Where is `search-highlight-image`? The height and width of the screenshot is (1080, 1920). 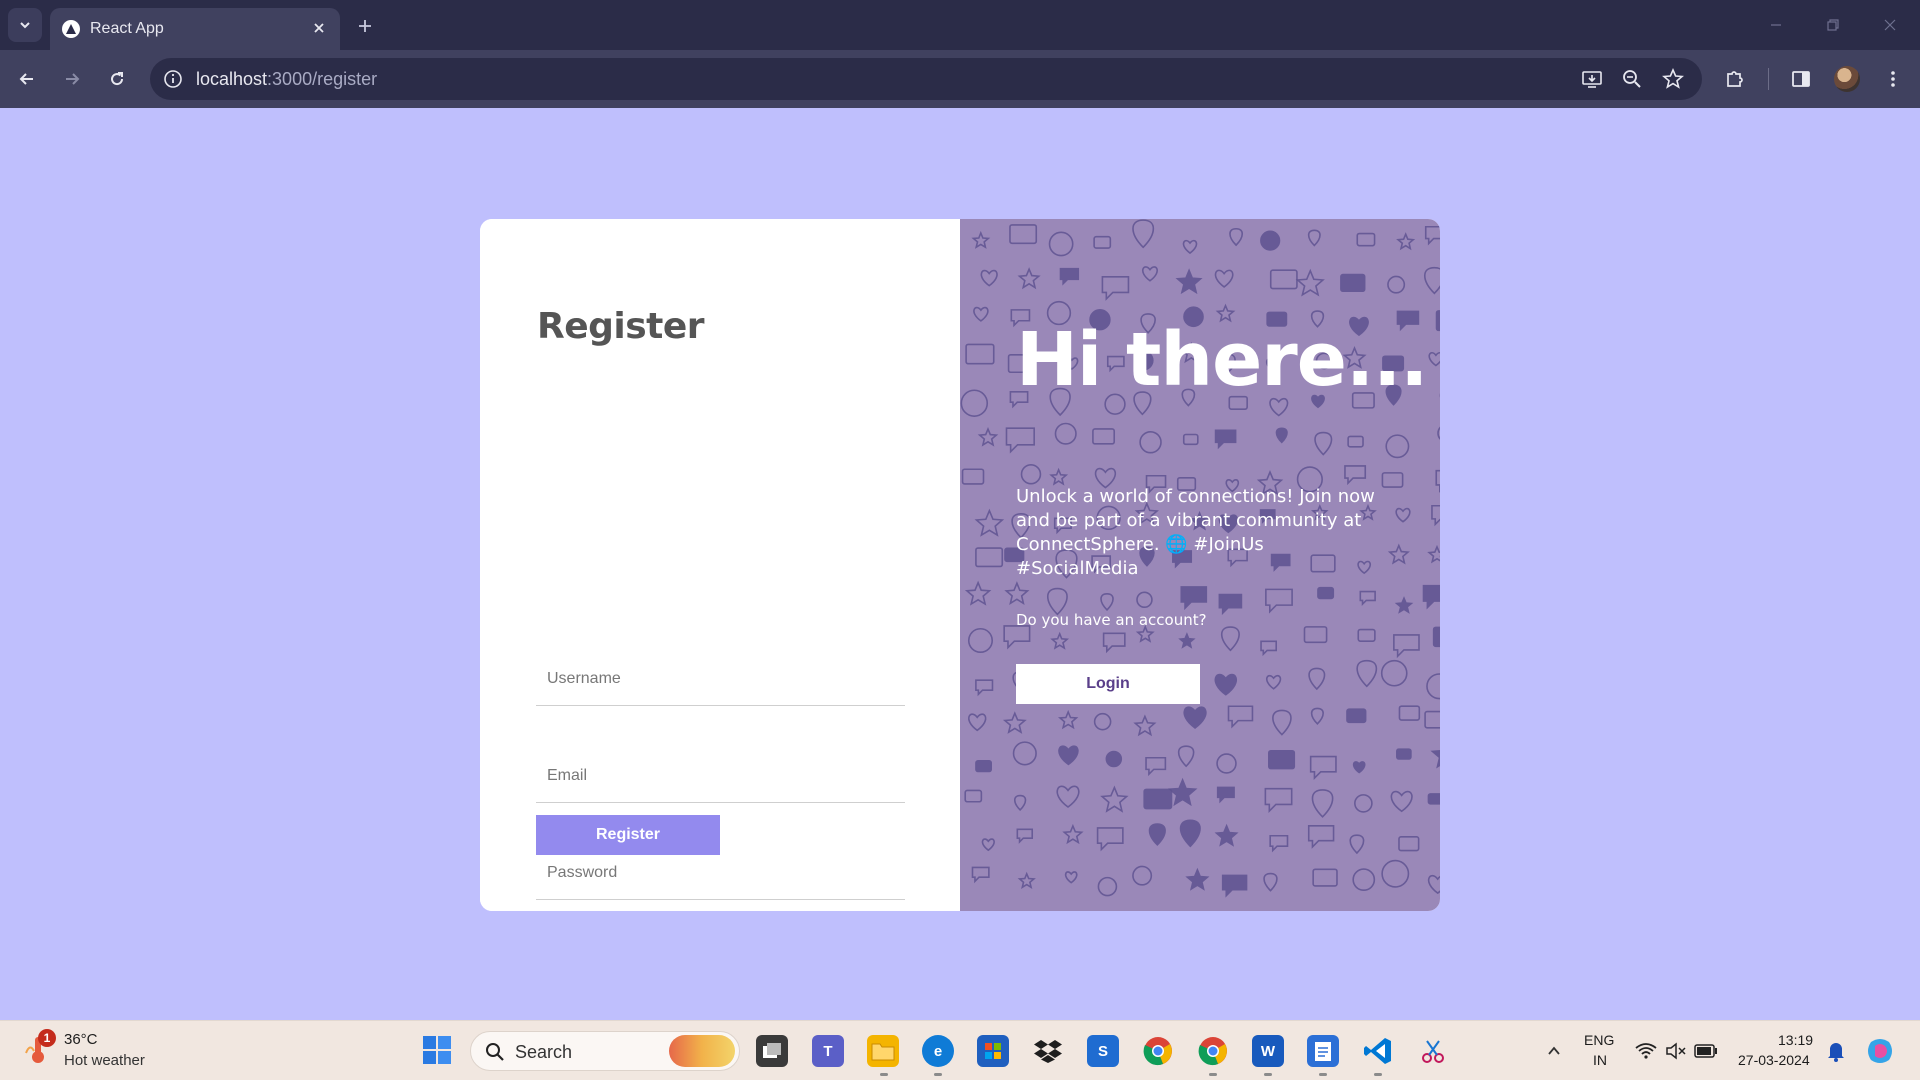 search-highlight-image is located at coordinates (702, 1051).